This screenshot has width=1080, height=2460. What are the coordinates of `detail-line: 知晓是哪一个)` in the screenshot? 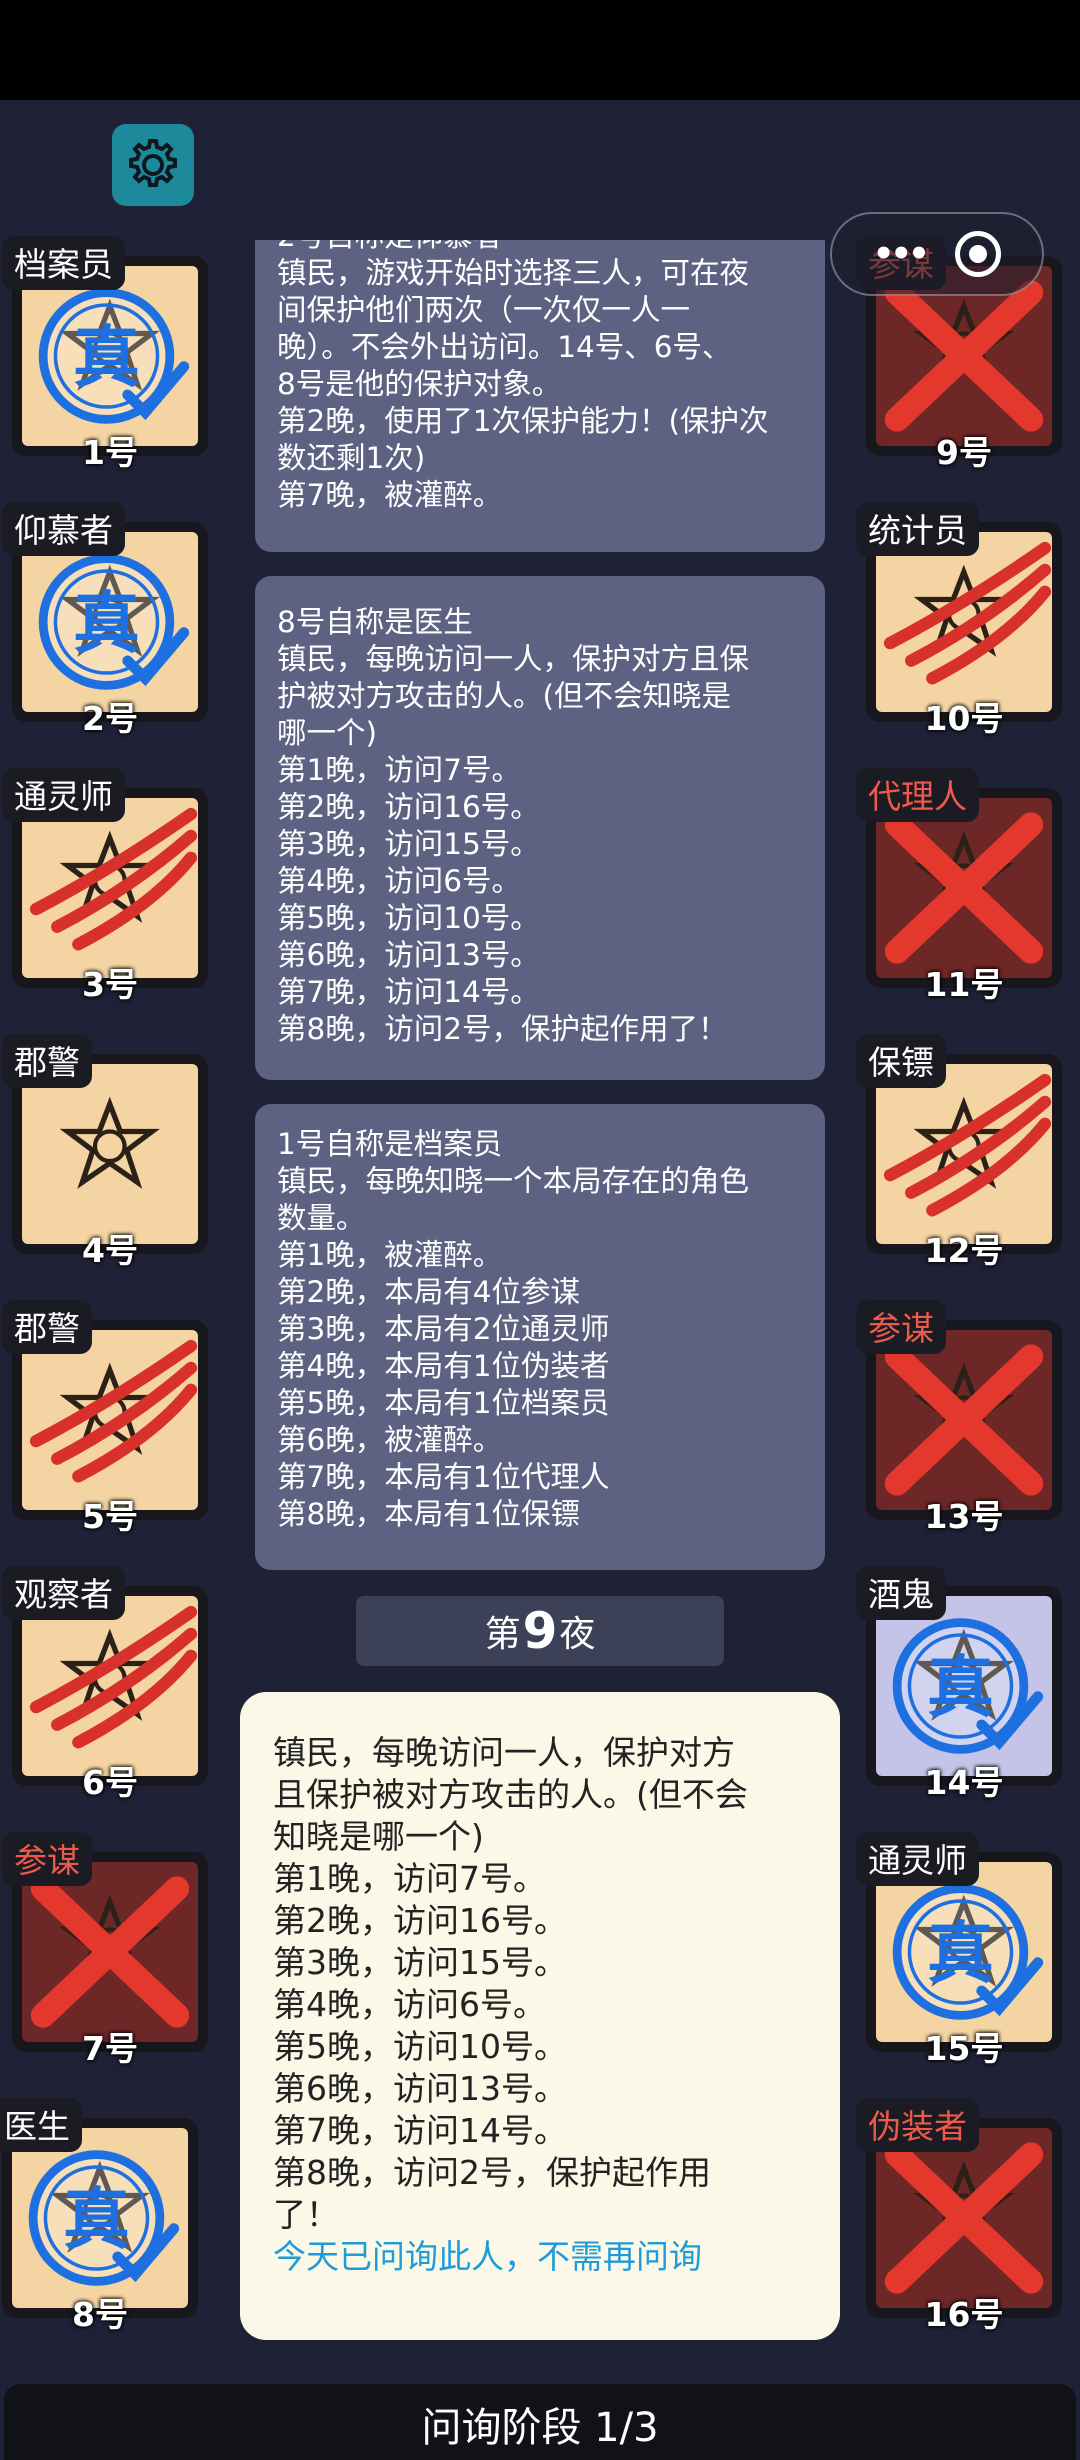 It's located at (378, 1836).